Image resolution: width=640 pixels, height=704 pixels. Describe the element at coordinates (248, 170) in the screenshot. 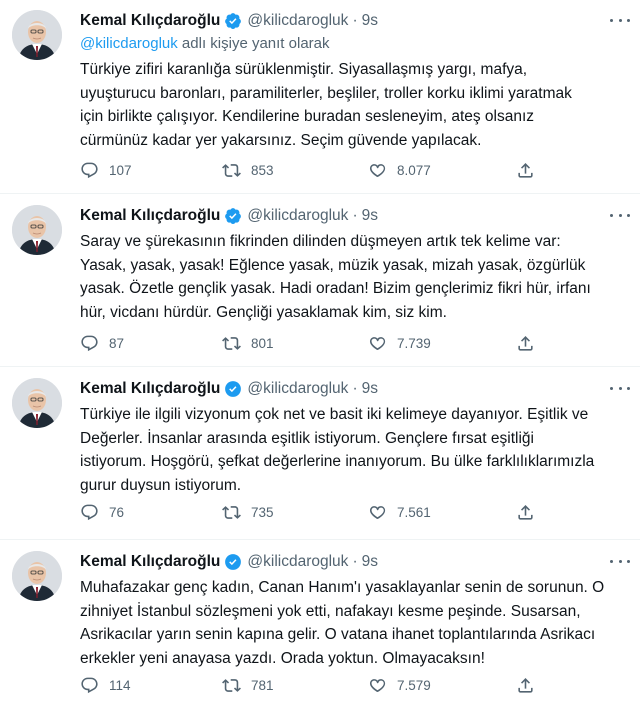

I see `retweet-button: 853` at that location.